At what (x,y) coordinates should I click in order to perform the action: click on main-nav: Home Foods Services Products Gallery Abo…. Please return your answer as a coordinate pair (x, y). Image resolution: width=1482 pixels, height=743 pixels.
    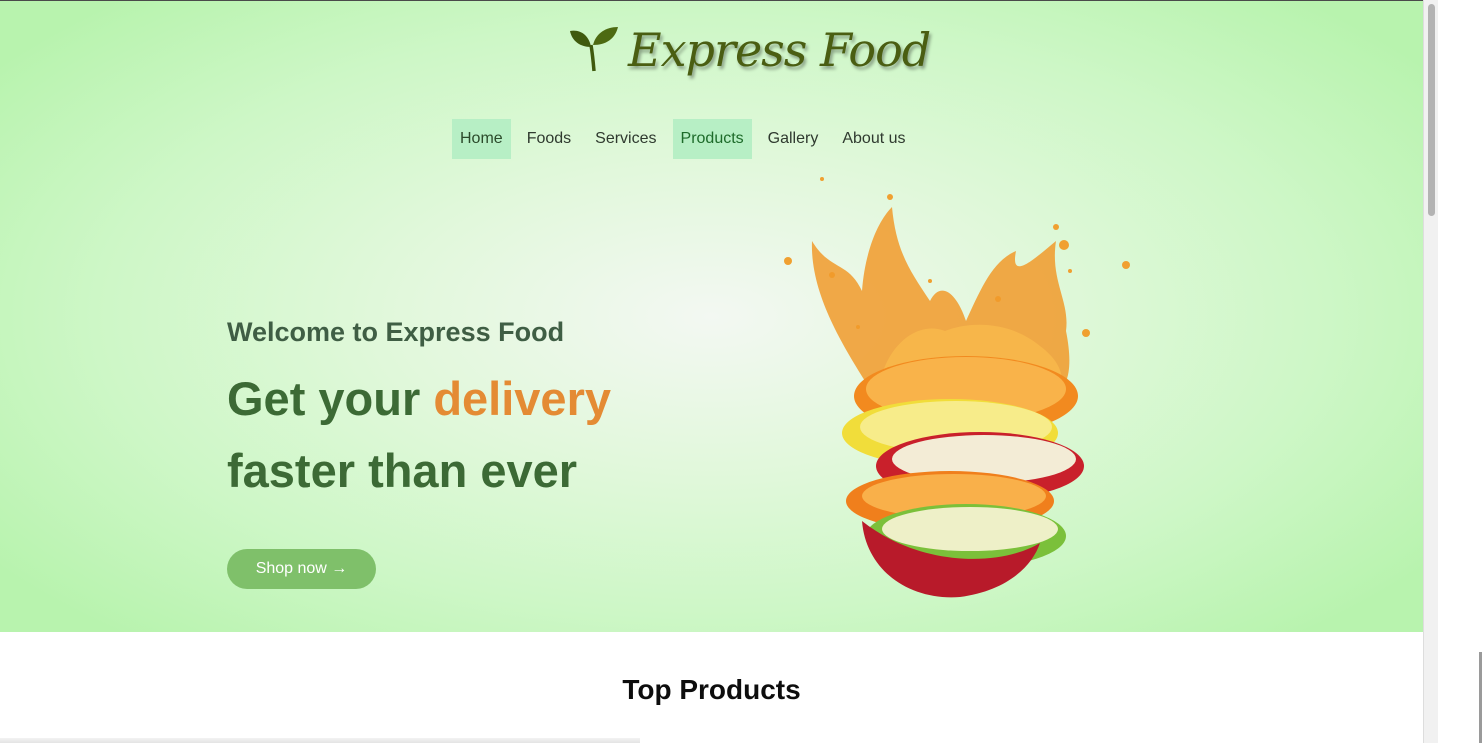
    Looking at the image, I should click on (683, 139).